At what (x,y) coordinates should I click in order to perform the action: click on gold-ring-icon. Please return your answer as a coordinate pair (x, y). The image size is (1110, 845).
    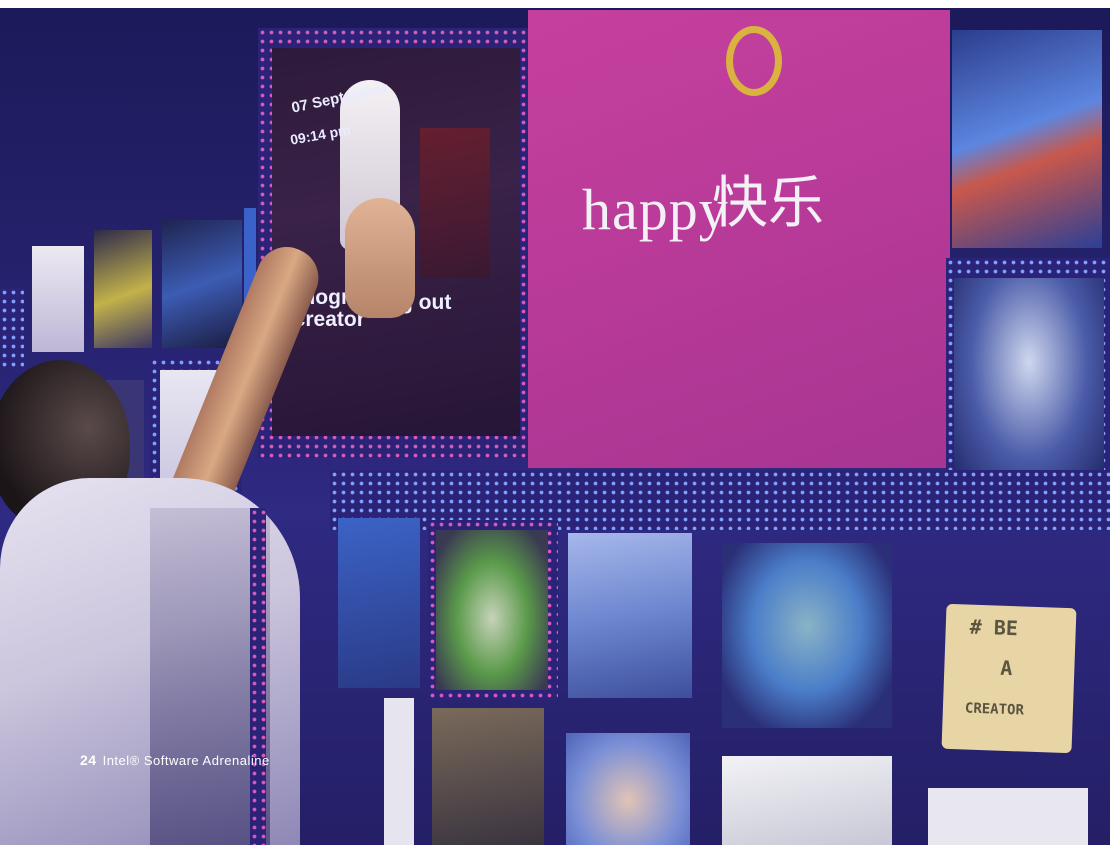
    Looking at the image, I should click on (754, 61).